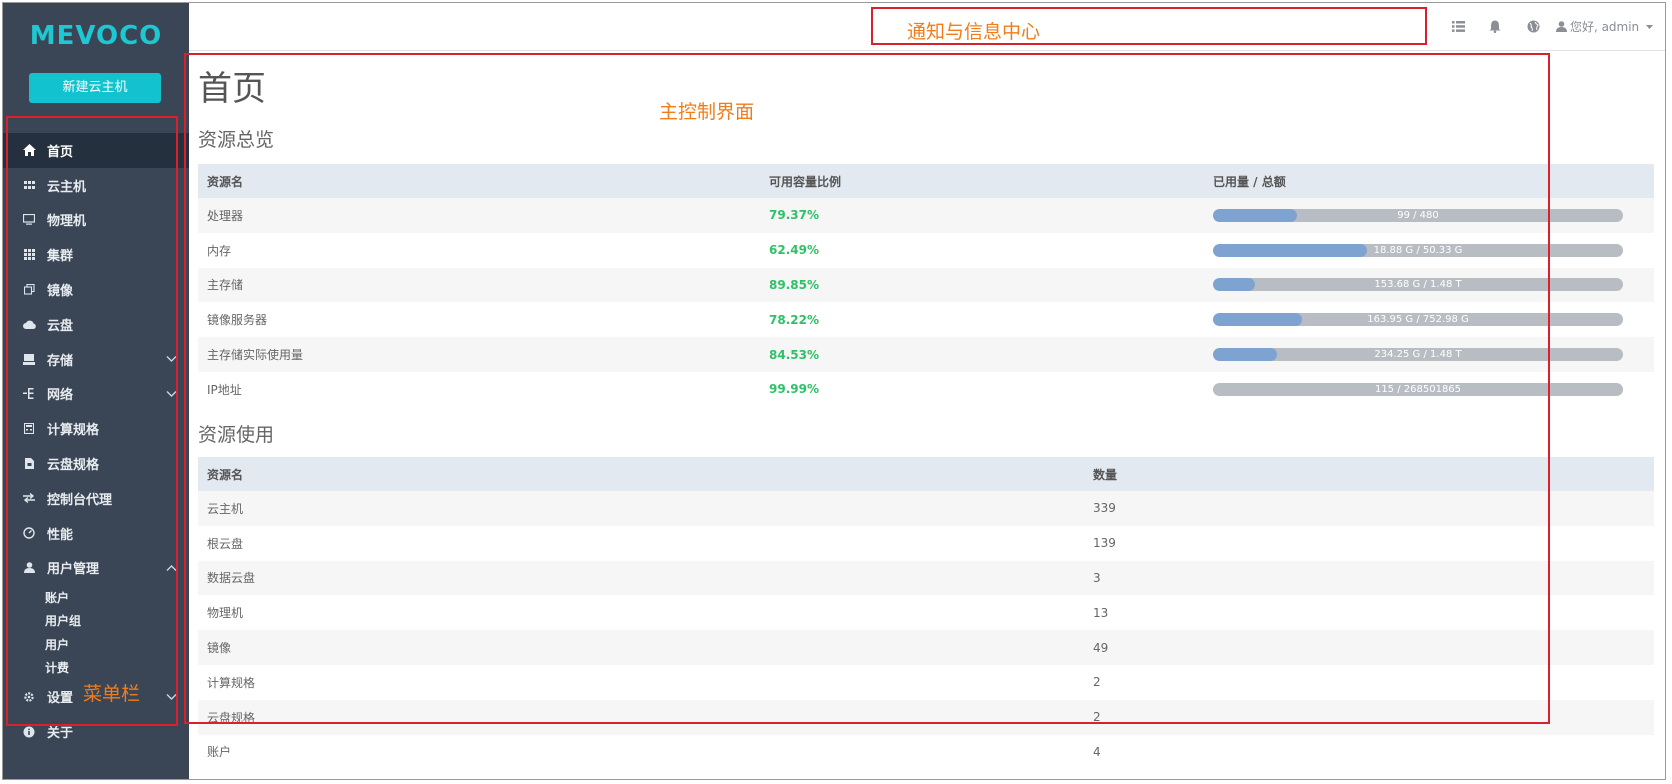  I want to click on grid-small-icon, so click(29, 185).